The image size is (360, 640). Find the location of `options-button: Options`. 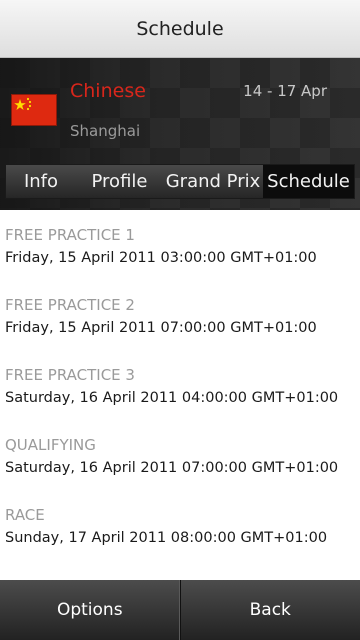

options-button: Options is located at coordinates (90, 610).